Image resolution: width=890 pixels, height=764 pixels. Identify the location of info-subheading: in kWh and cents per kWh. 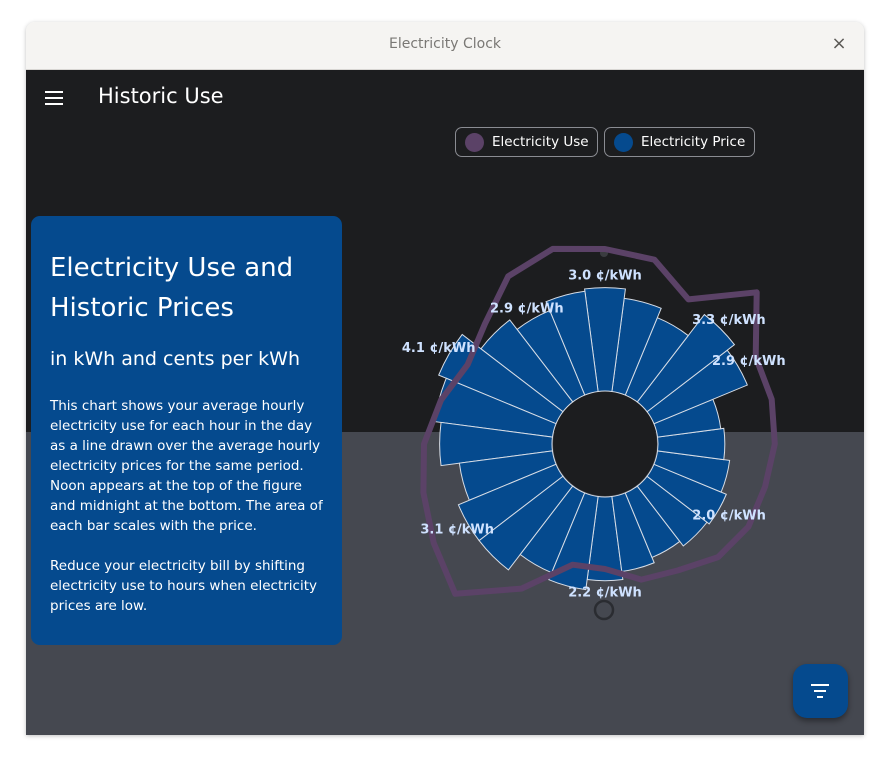
(175, 359).